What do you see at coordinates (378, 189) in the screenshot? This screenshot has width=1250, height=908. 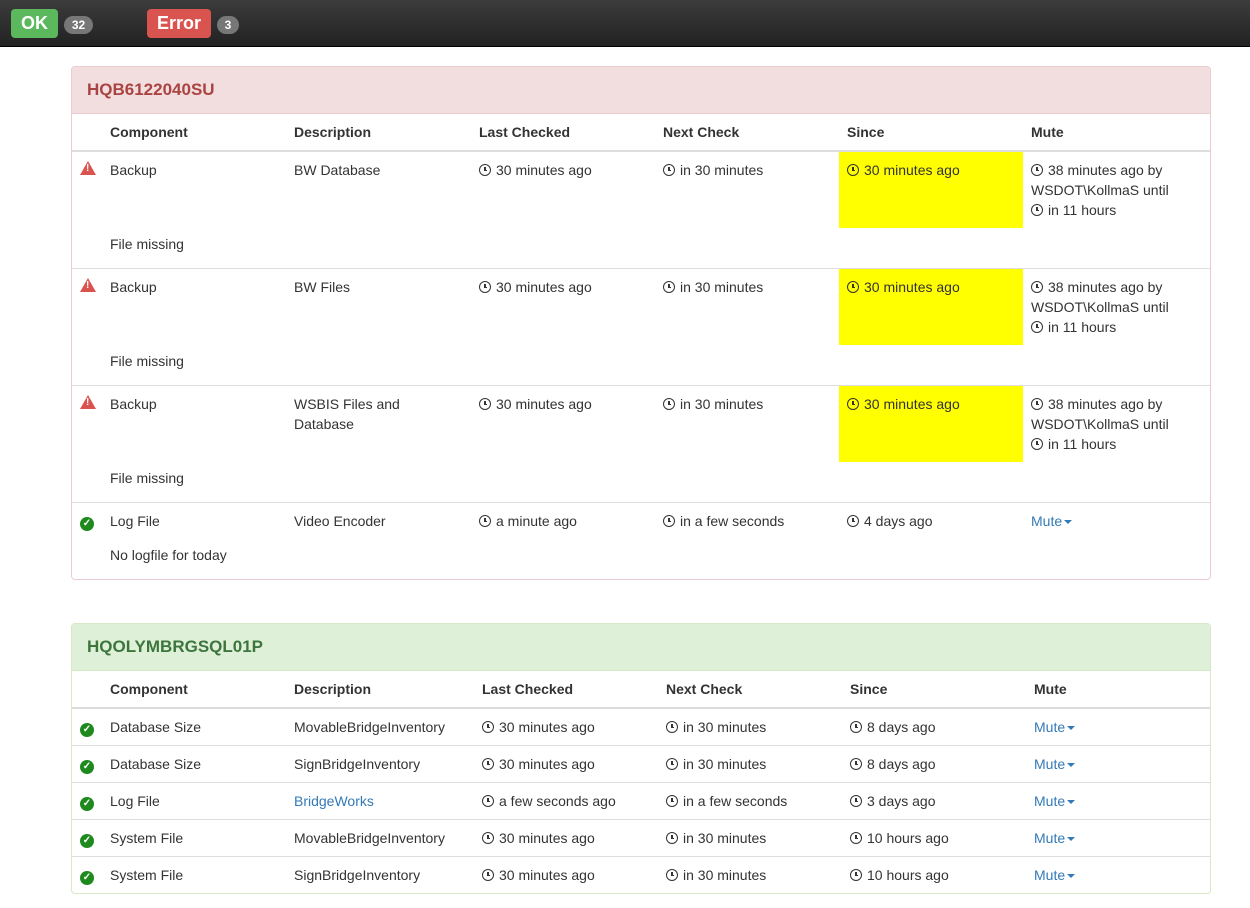 I see `description-cell: BW Database` at bounding box center [378, 189].